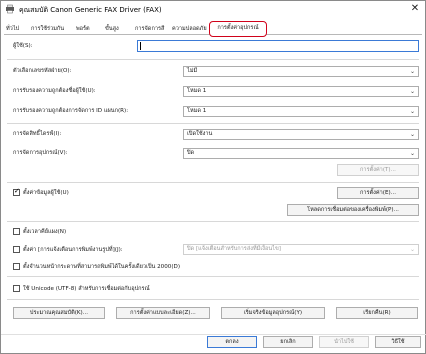 Image resolution: width=426 pixels, height=354 pixels. Describe the element at coordinates (301, 111) in the screenshot. I see `dept-auth-combo: โหมด 1 ⌄` at that location.